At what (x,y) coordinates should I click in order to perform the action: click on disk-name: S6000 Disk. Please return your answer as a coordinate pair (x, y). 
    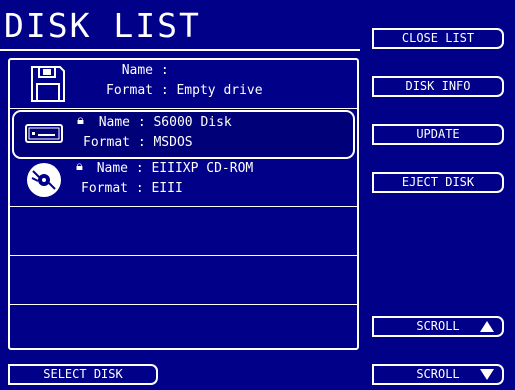
    Looking at the image, I should click on (192, 122).